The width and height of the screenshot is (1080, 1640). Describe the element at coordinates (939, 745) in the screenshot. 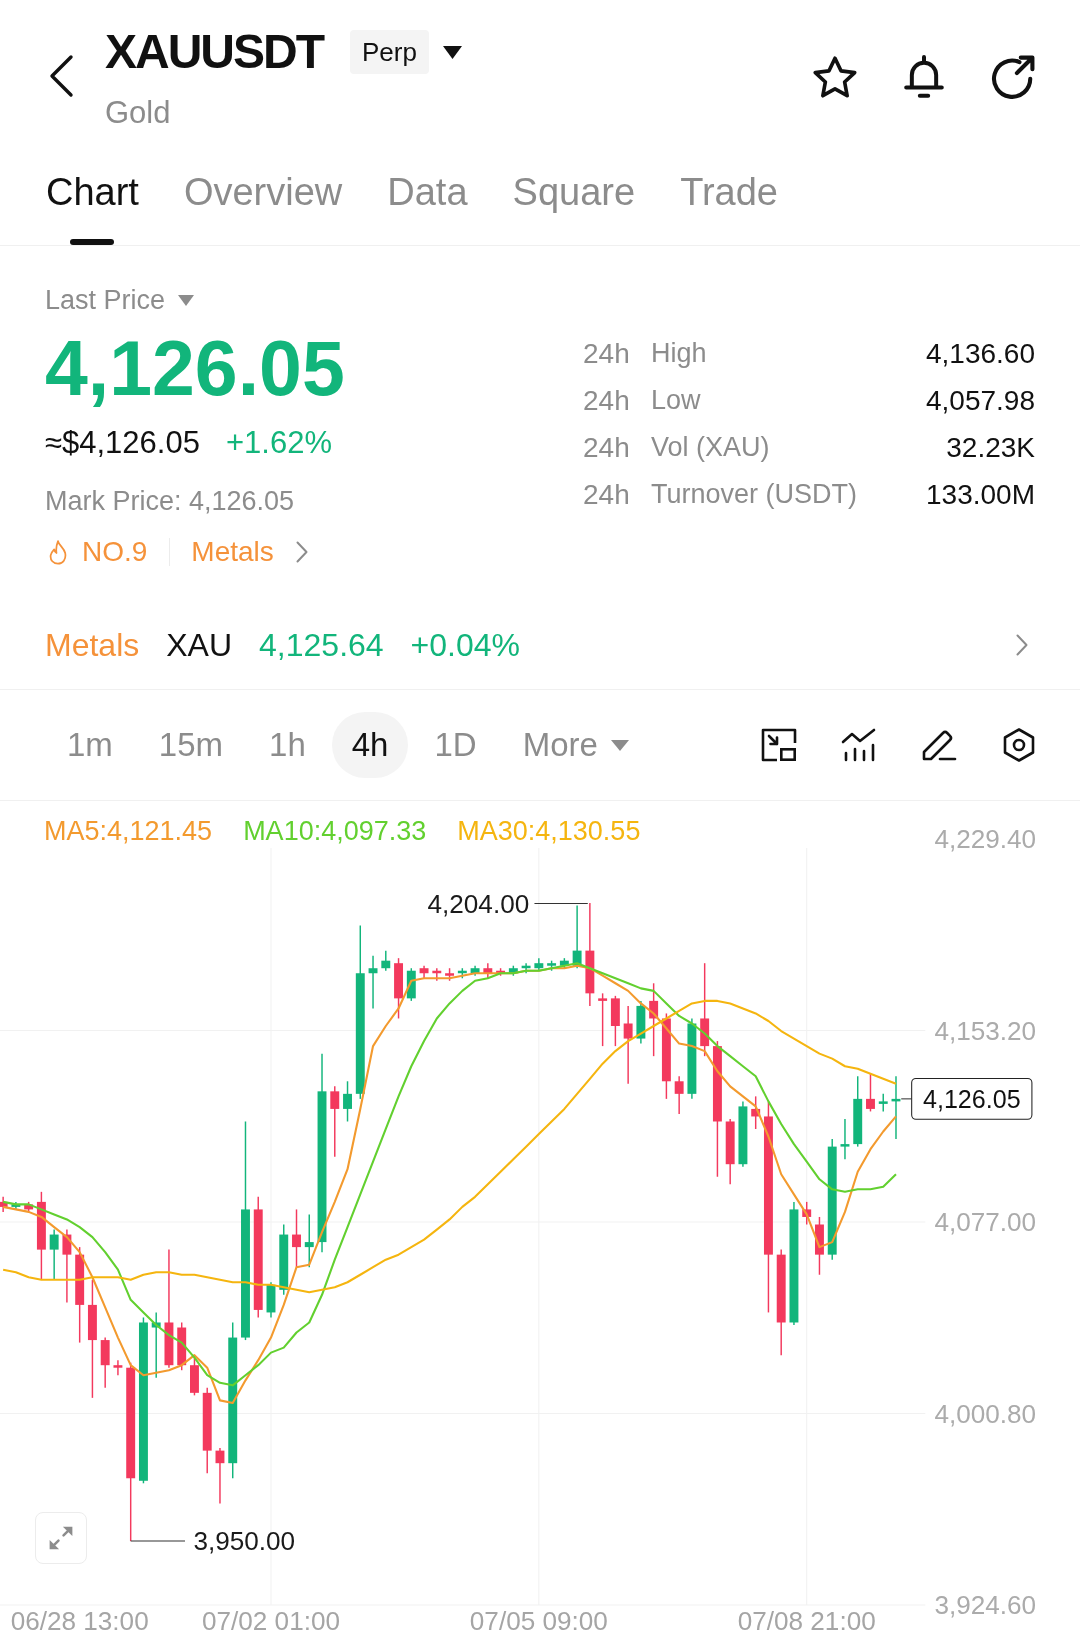

I see `pencil-icon` at that location.